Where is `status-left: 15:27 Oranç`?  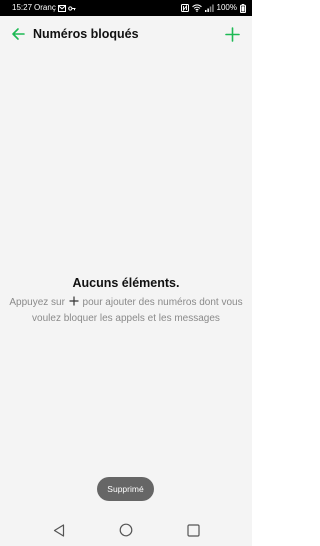
status-left: 15:27 Oranç is located at coordinates (44, 8).